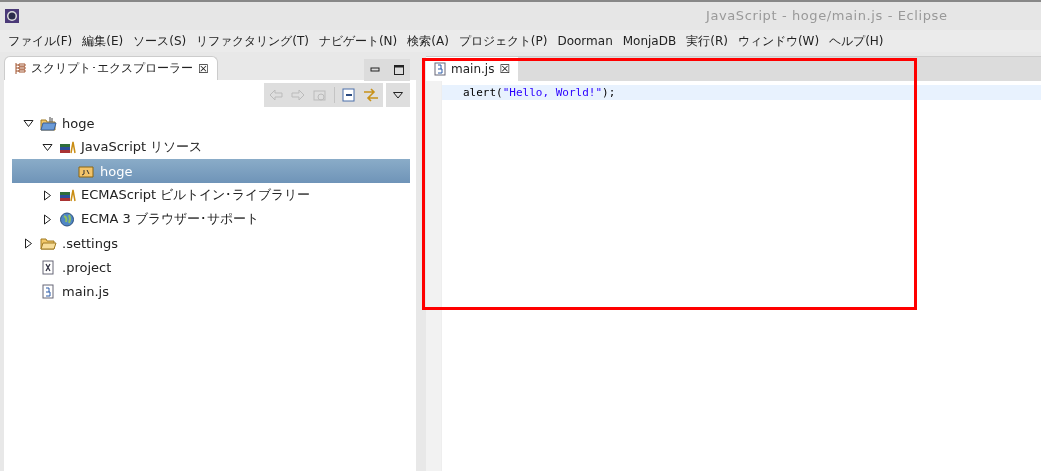 The height and width of the screenshot is (471, 1041). What do you see at coordinates (195, 195) in the screenshot?
I see `tree-label: ECMAScript ビルトイン･ライブラリー` at bounding box center [195, 195].